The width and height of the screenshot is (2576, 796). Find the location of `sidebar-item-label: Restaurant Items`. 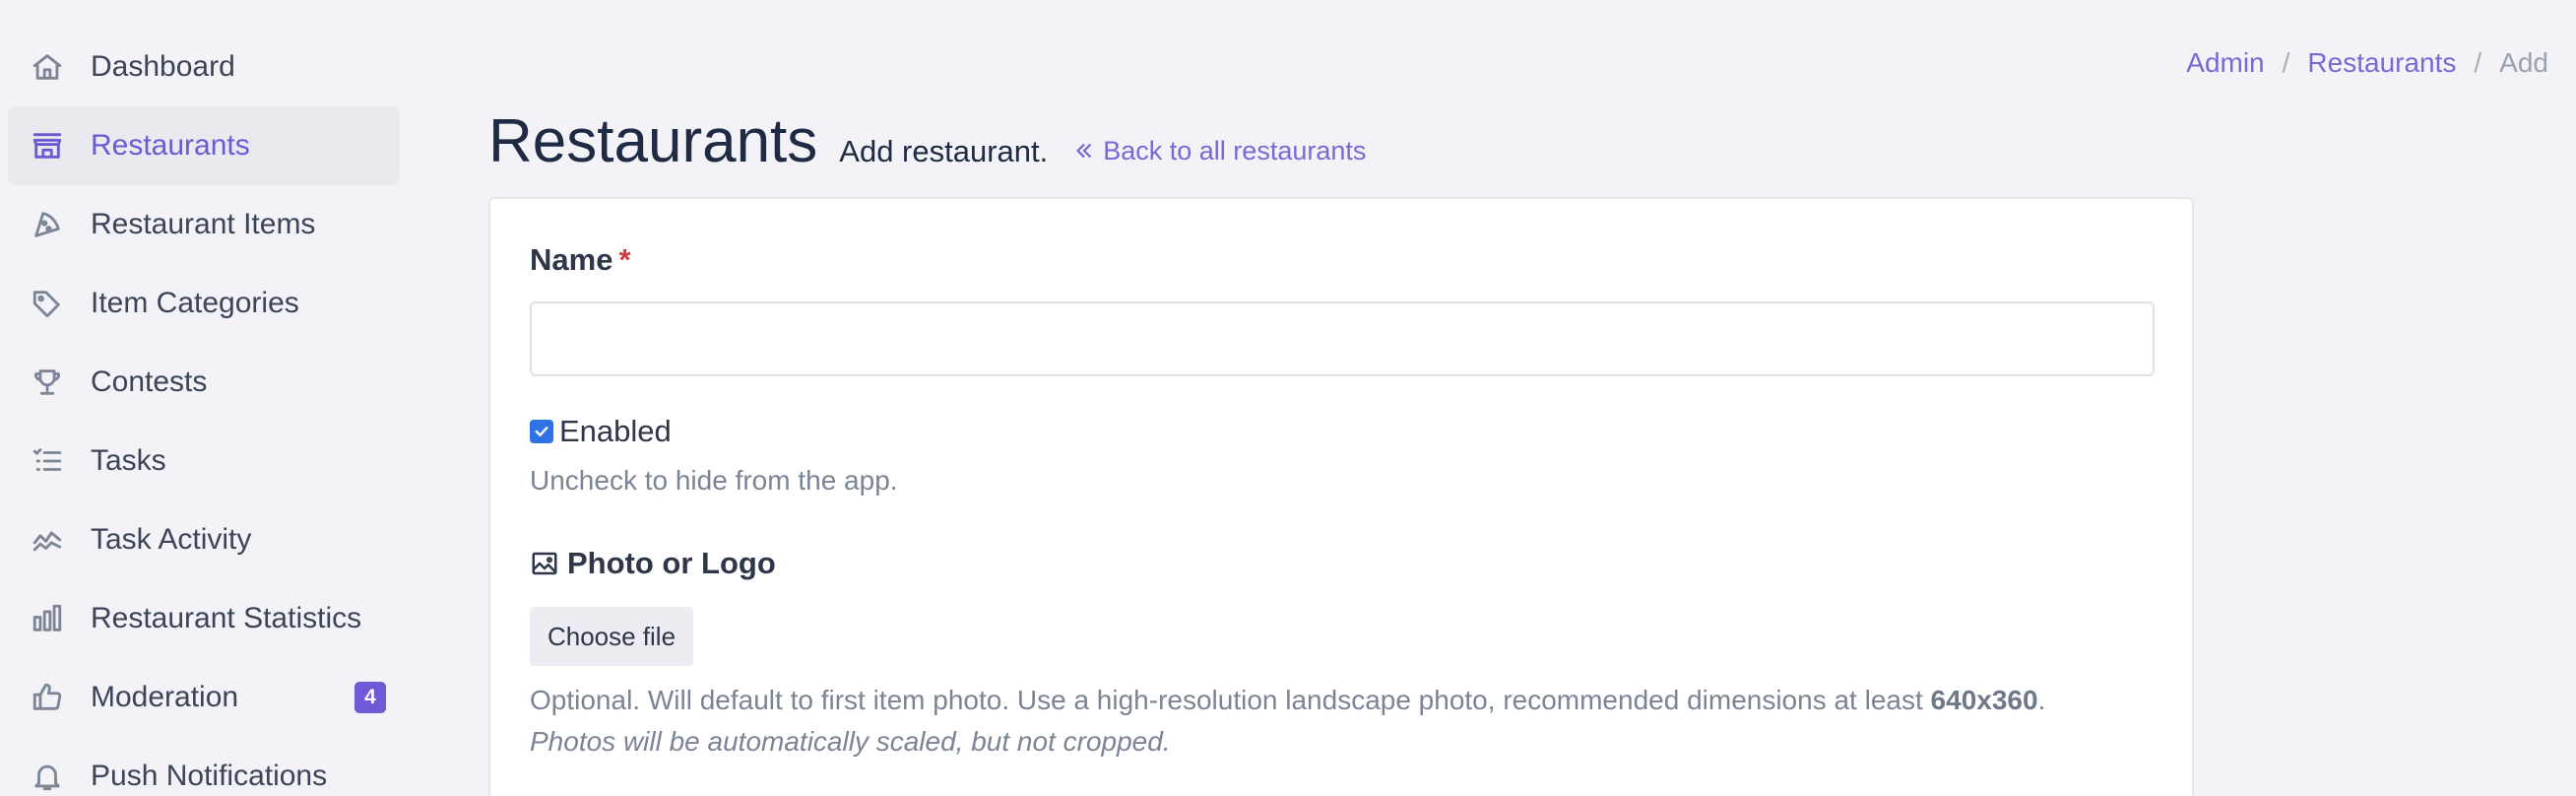

sidebar-item-label: Restaurant Items is located at coordinates (203, 224).